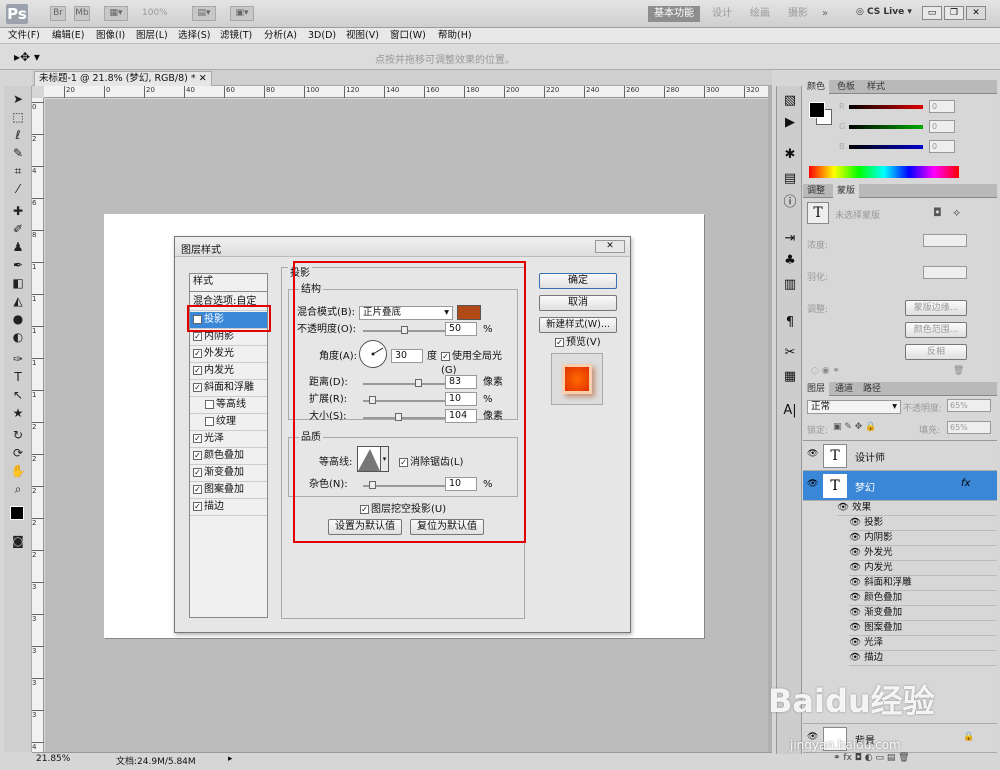 The width and height of the screenshot is (1000, 770). Describe the element at coordinates (18, 413) in the screenshot. I see `shape-tool-icon: ★` at that location.